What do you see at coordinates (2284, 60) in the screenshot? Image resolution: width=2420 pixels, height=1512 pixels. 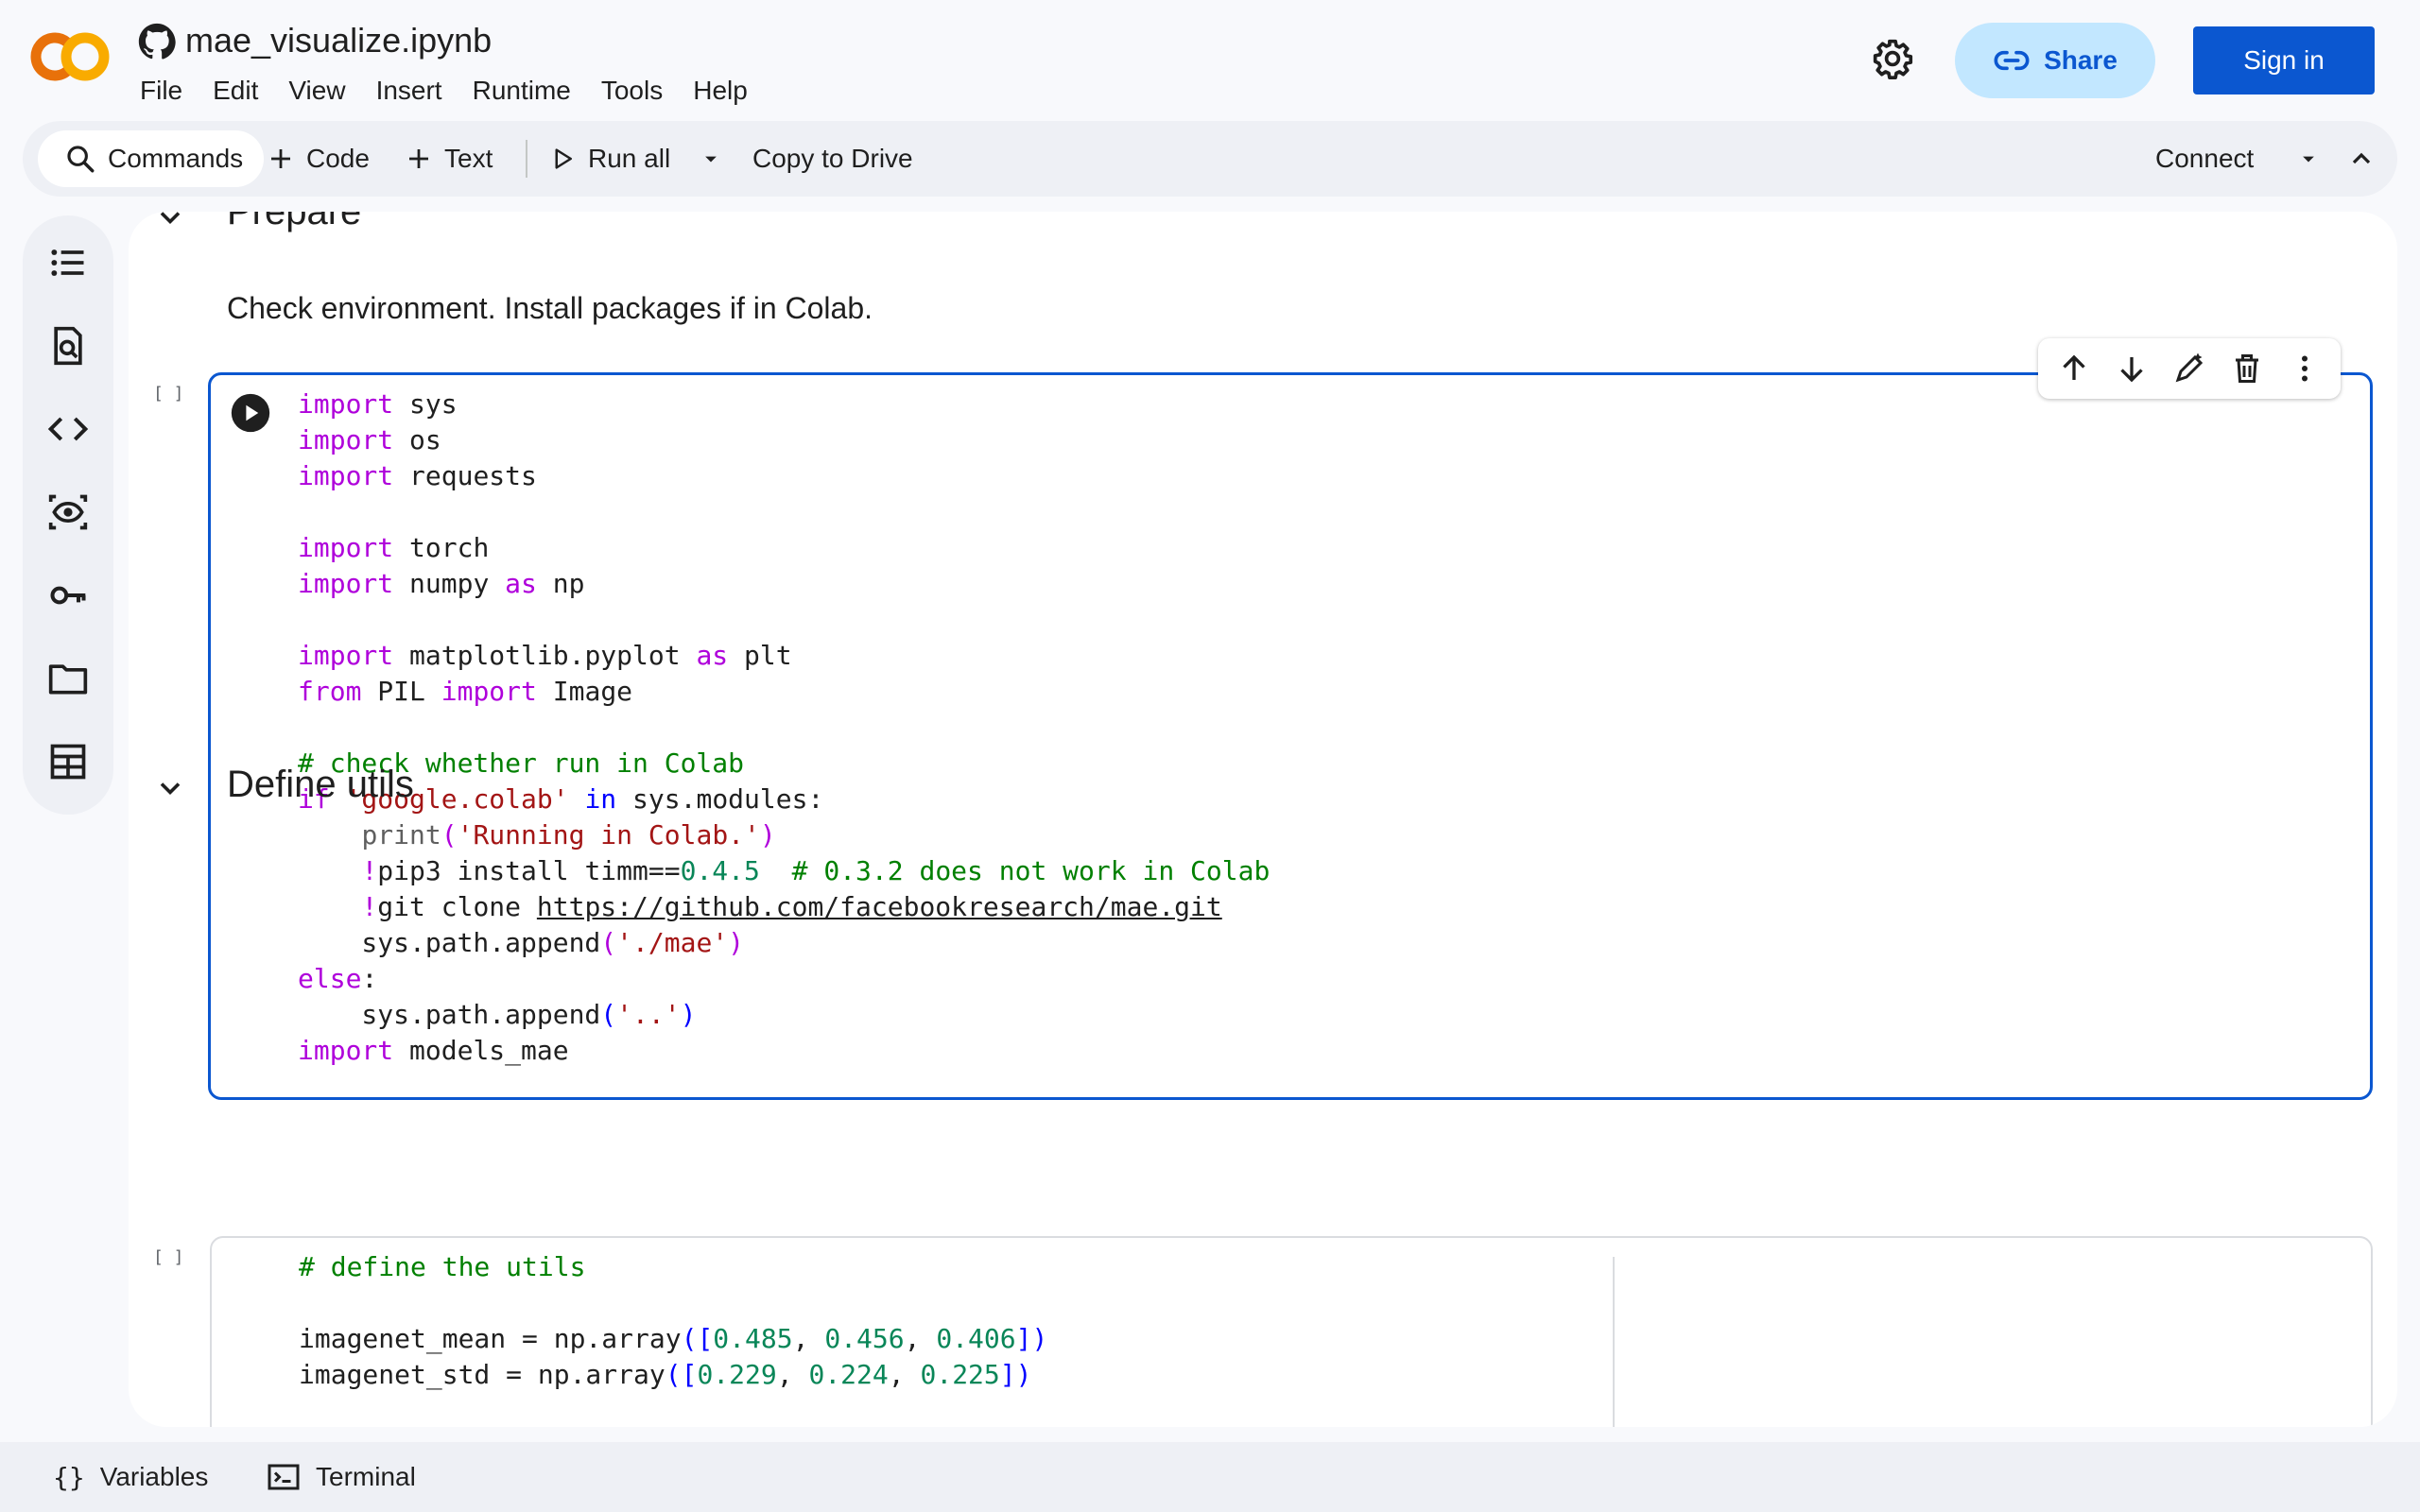 I see `sign-in-button: Sign in` at bounding box center [2284, 60].